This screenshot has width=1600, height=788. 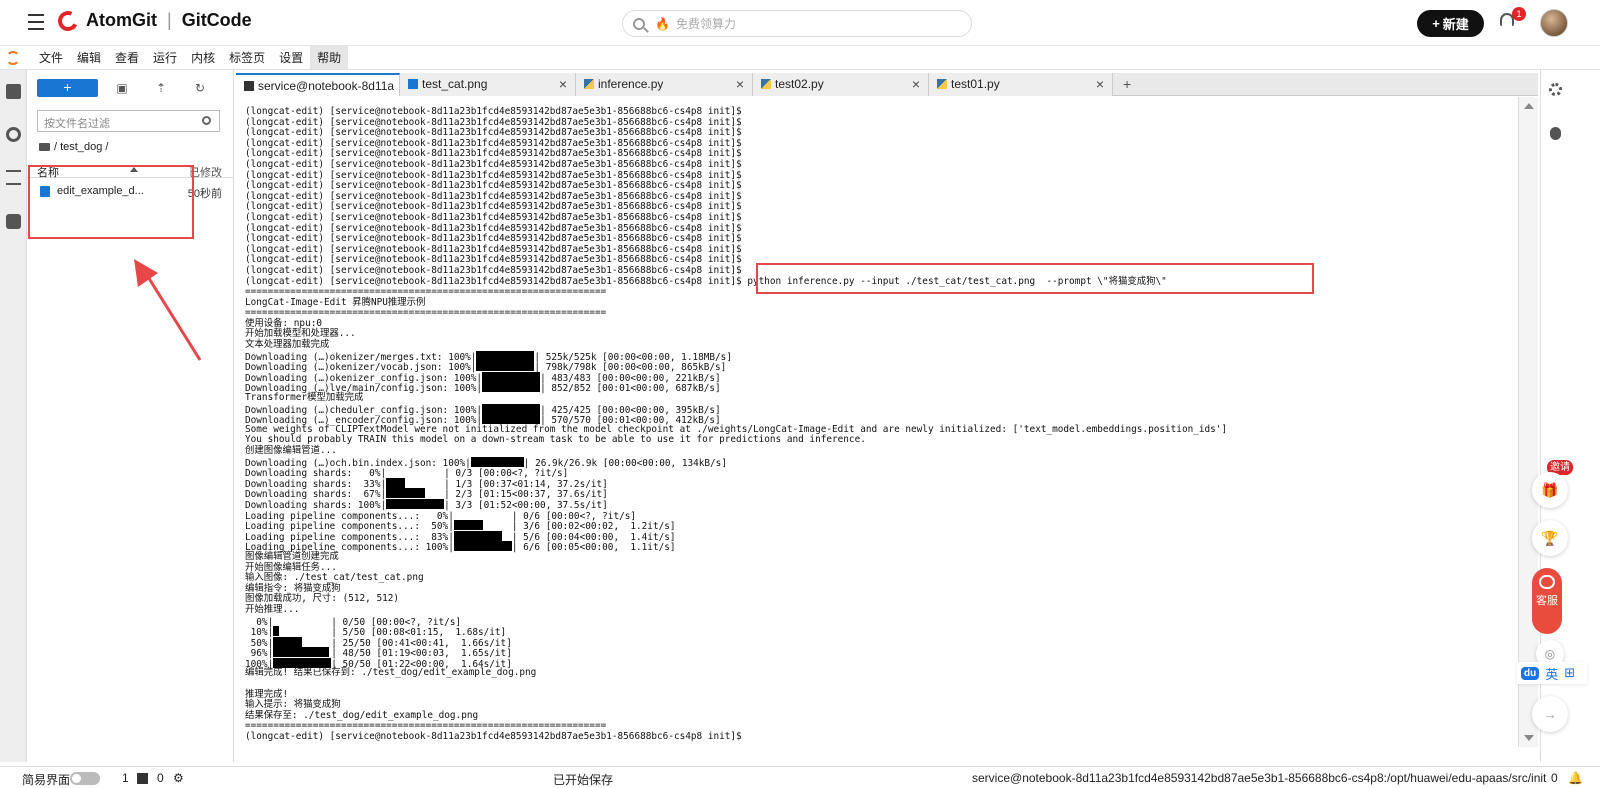 What do you see at coordinates (67, 88) in the screenshot?
I see `new-launcher-button: +` at bounding box center [67, 88].